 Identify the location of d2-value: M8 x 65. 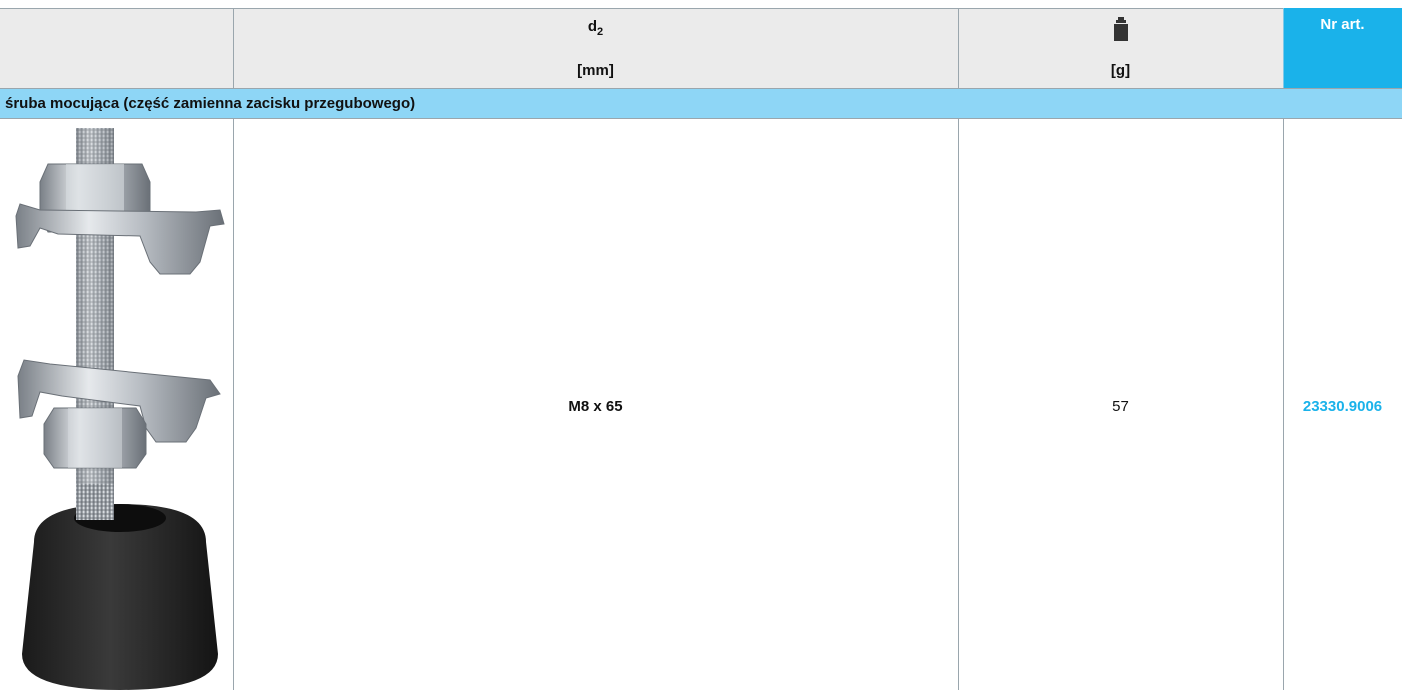
(595, 406).